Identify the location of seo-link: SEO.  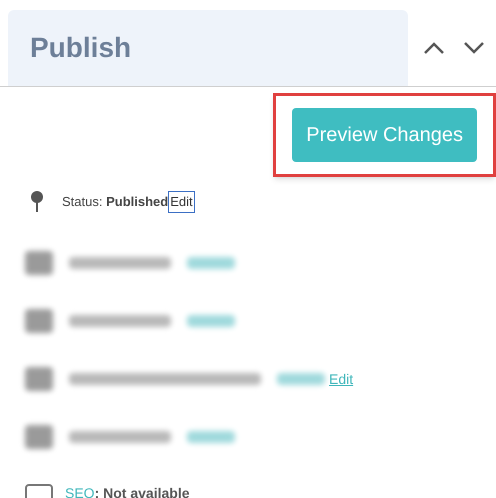
(80, 491).